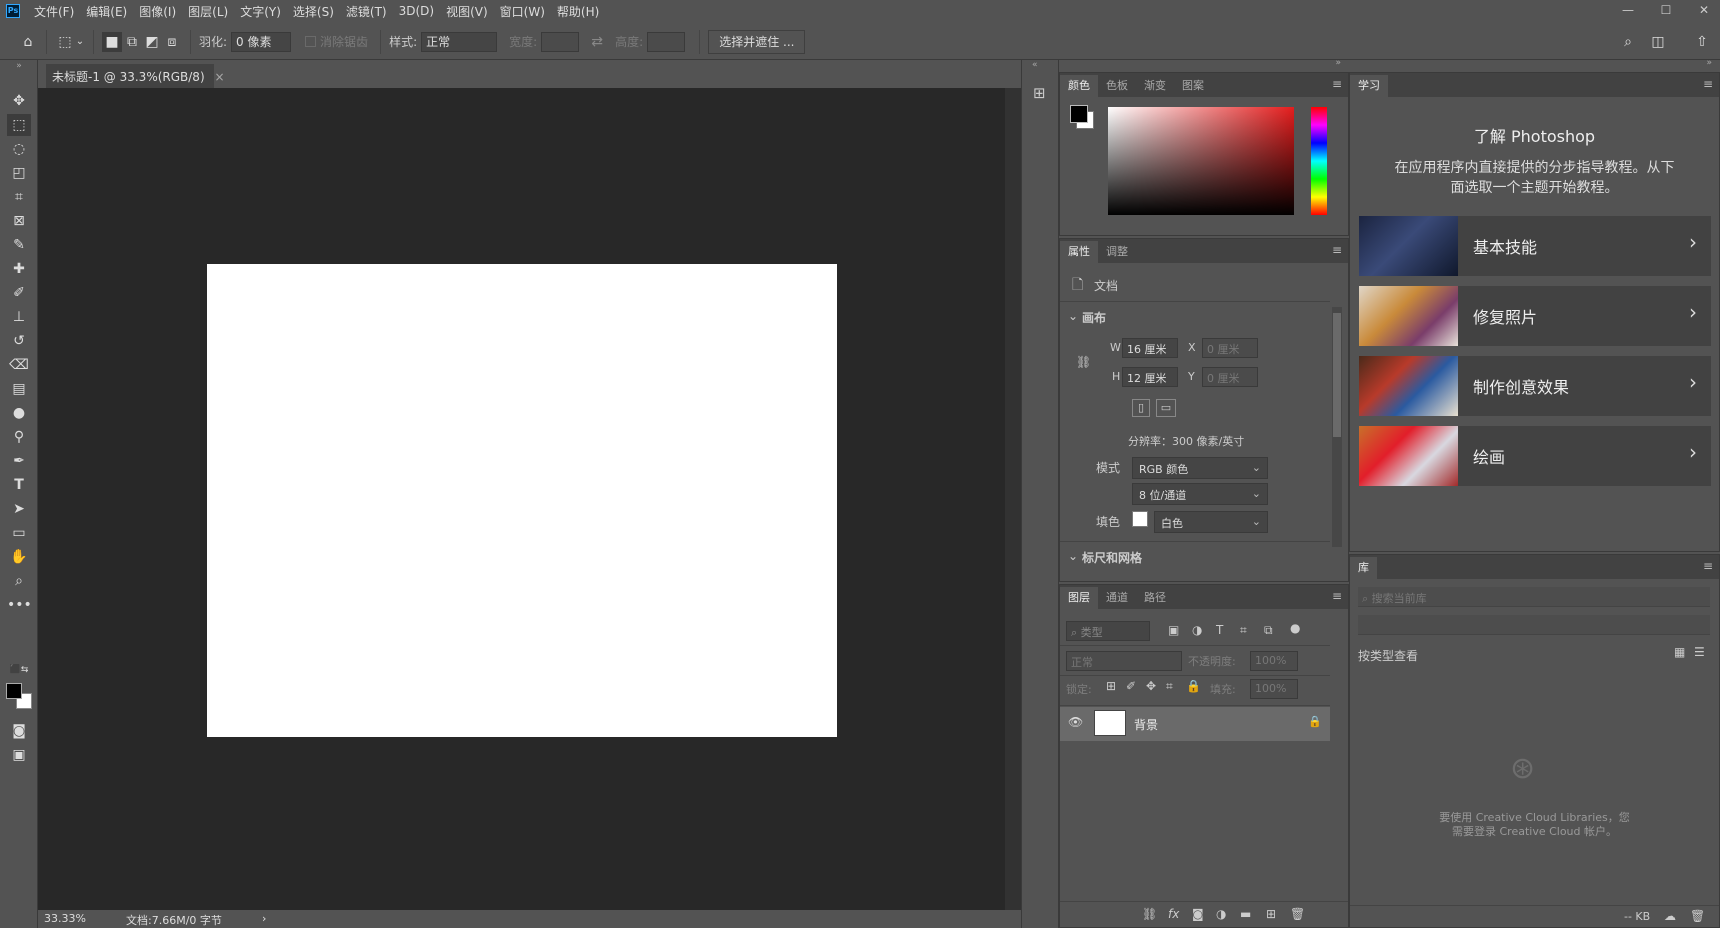  What do you see at coordinates (1699, 652) in the screenshot?
I see `list-view-icon: ☰` at bounding box center [1699, 652].